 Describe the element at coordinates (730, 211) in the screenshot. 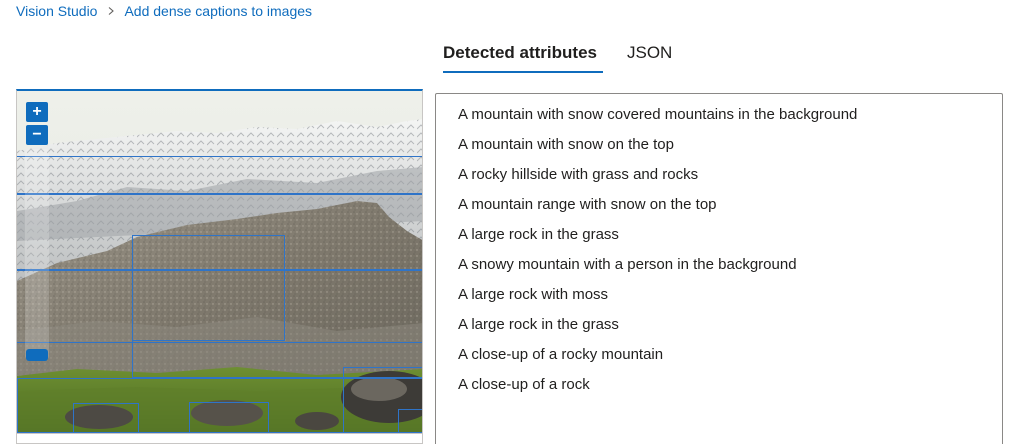

I see `caption-item: A mountain range with snow on the top` at that location.